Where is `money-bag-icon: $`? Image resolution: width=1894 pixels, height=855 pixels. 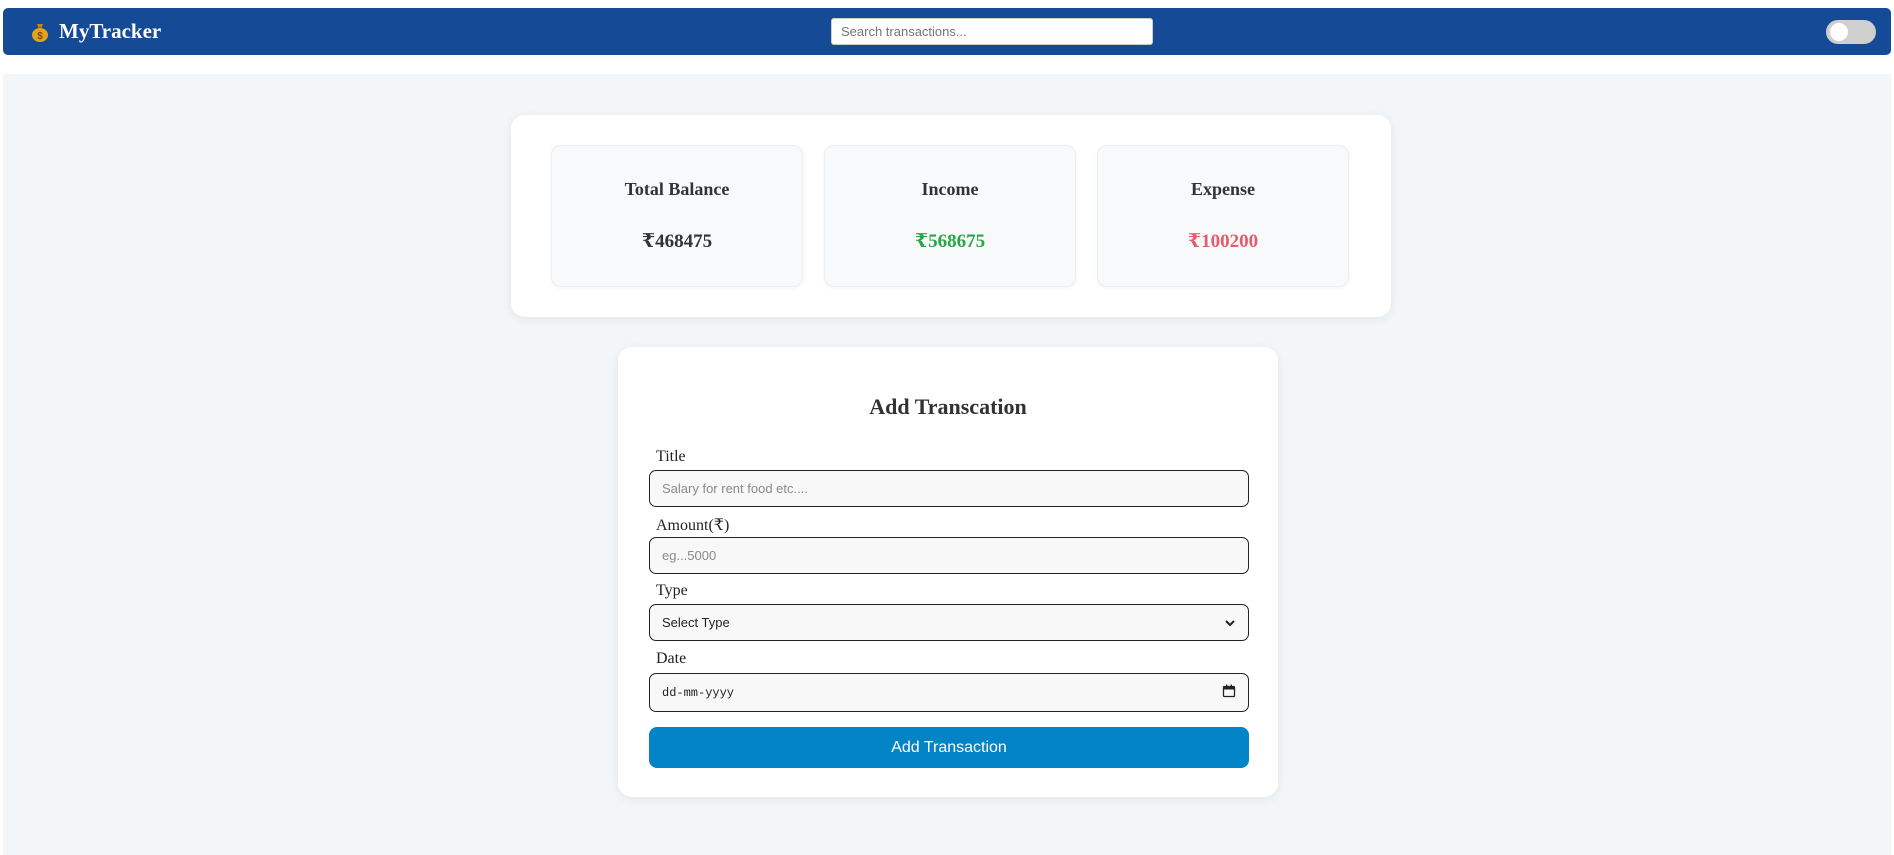
money-bag-icon: $ is located at coordinates (40, 32).